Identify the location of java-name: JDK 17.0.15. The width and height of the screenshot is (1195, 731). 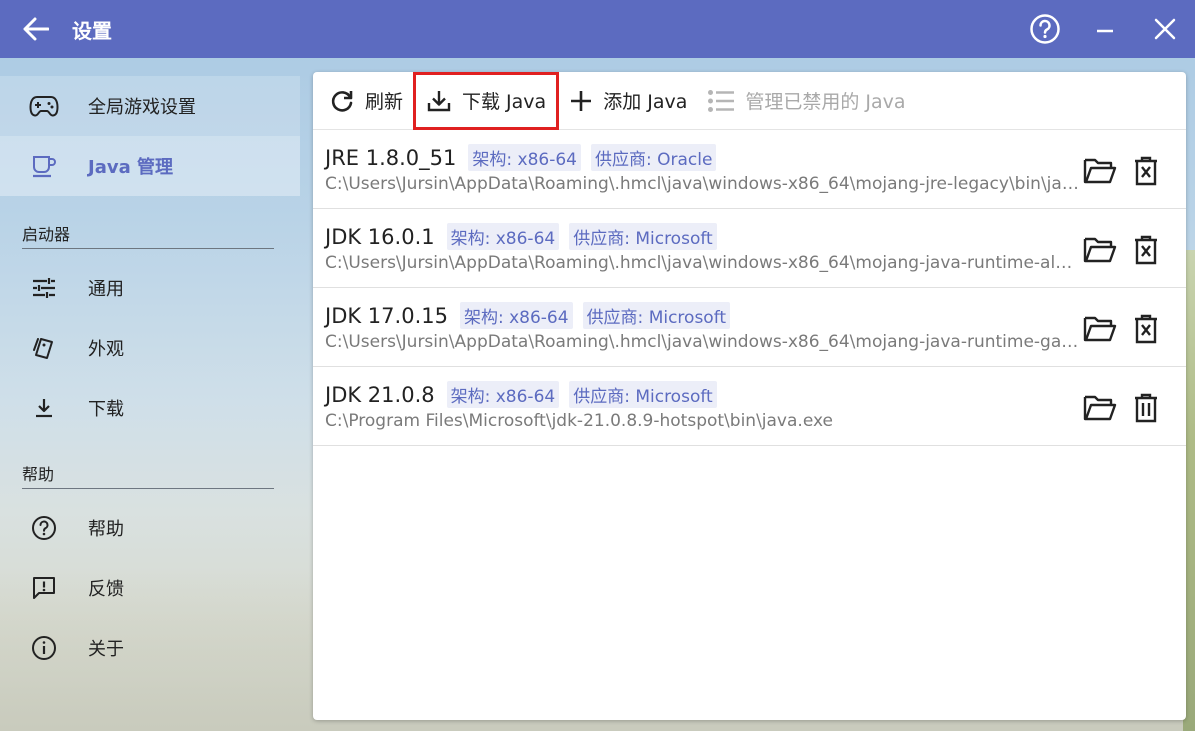
(386, 315).